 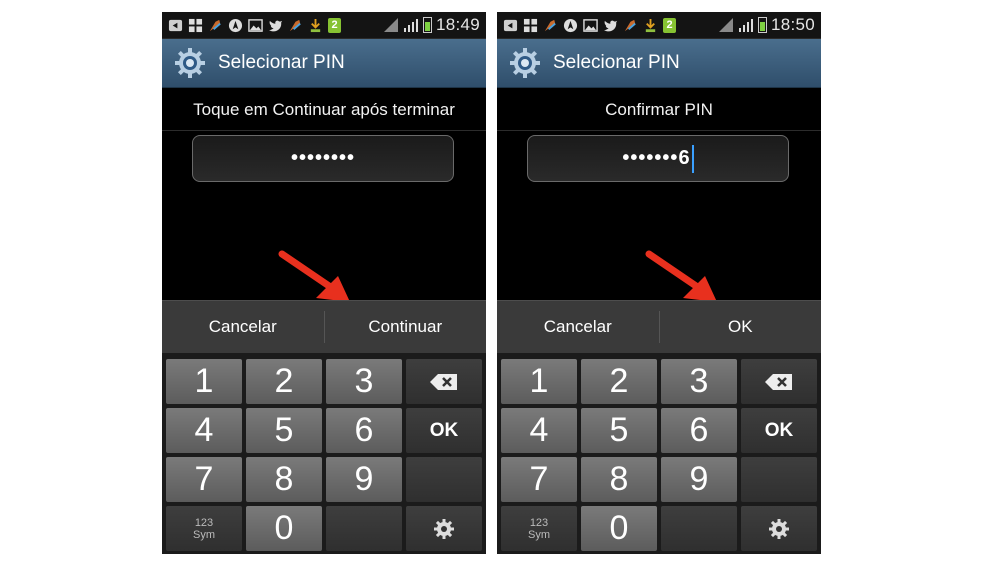 I want to click on continue-button: Continuar, so click(x=406, y=327).